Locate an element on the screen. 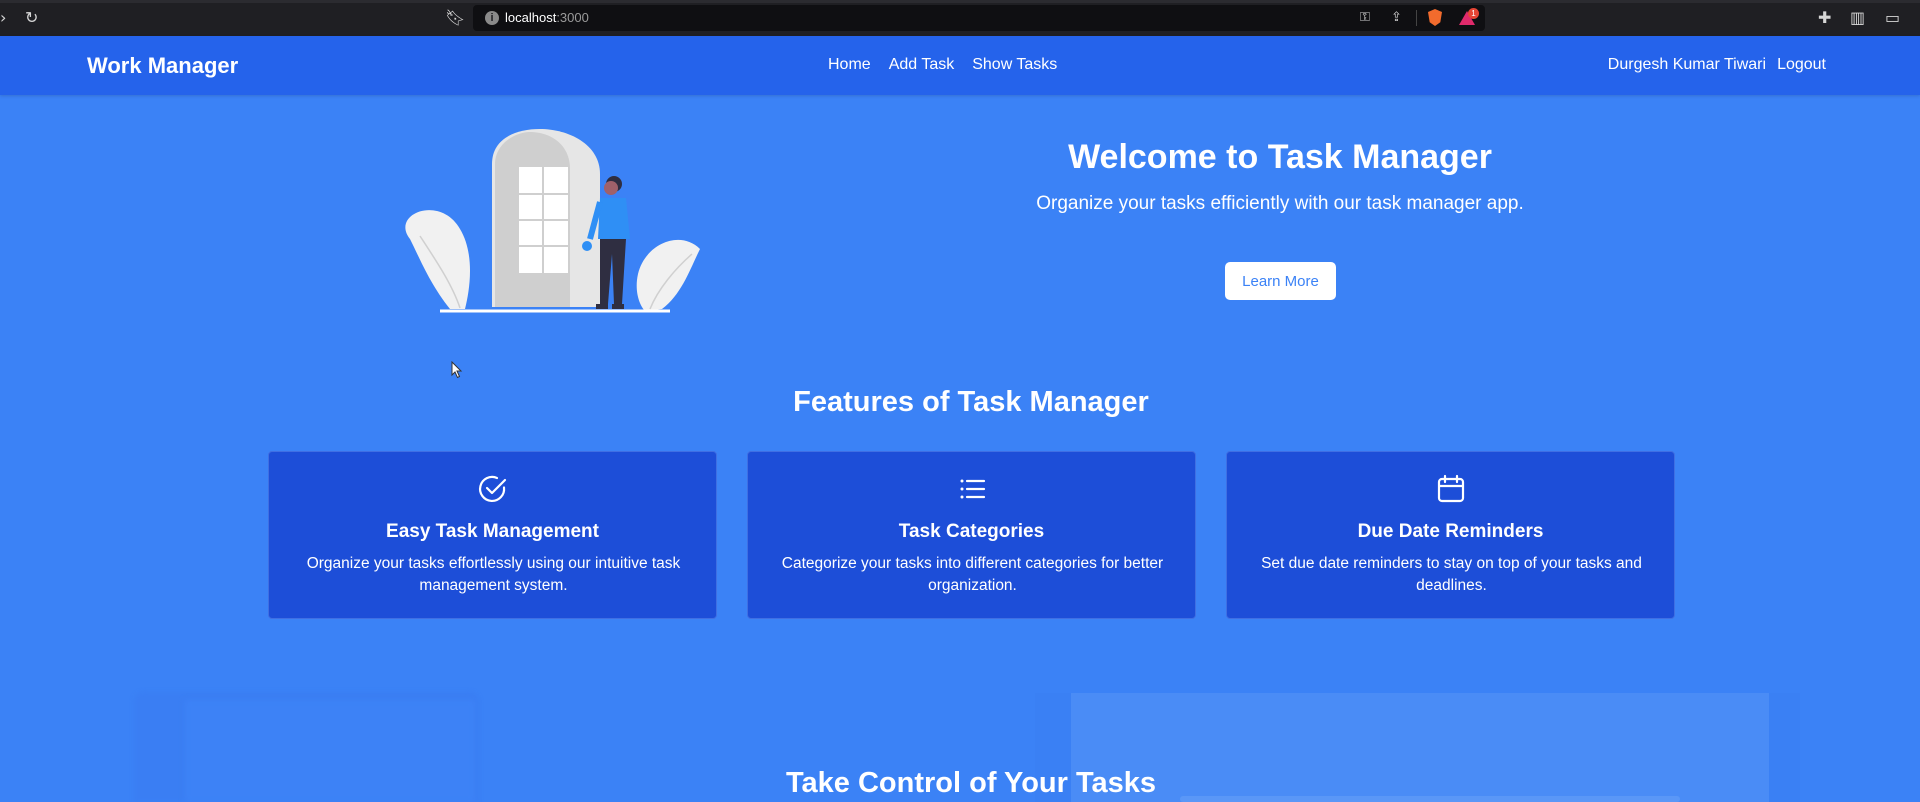 Image resolution: width=1920 pixels, height=802 pixels. address-bar: i localhost:3000 ⚿ ⇪ is located at coordinates (979, 18).